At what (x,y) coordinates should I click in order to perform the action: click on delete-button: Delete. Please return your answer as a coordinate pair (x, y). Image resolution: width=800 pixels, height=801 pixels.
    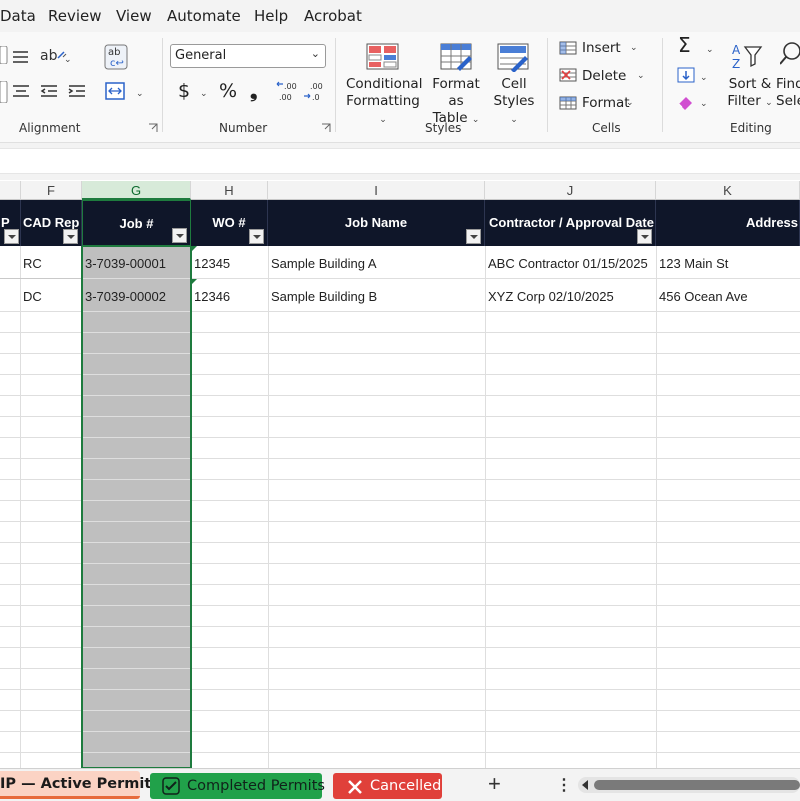
    Looking at the image, I should click on (604, 76).